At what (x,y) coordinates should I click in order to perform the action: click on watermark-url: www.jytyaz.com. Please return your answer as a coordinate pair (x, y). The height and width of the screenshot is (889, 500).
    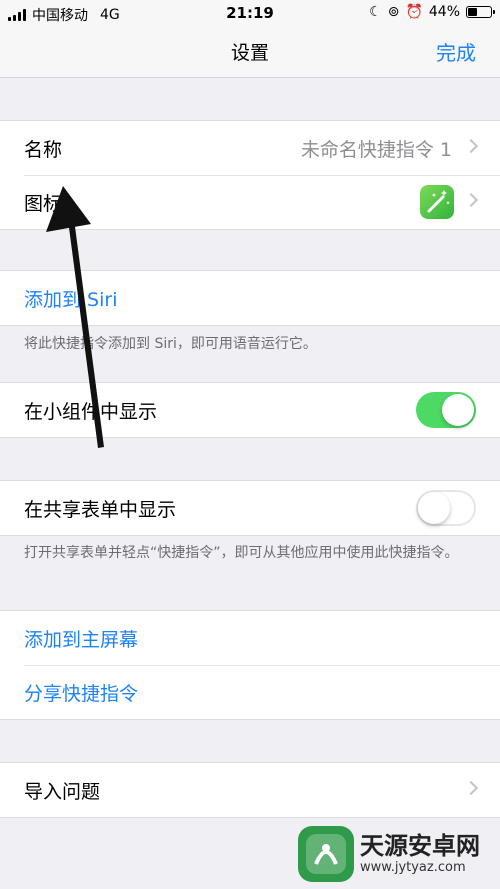
    Looking at the image, I should click on (413, 867).